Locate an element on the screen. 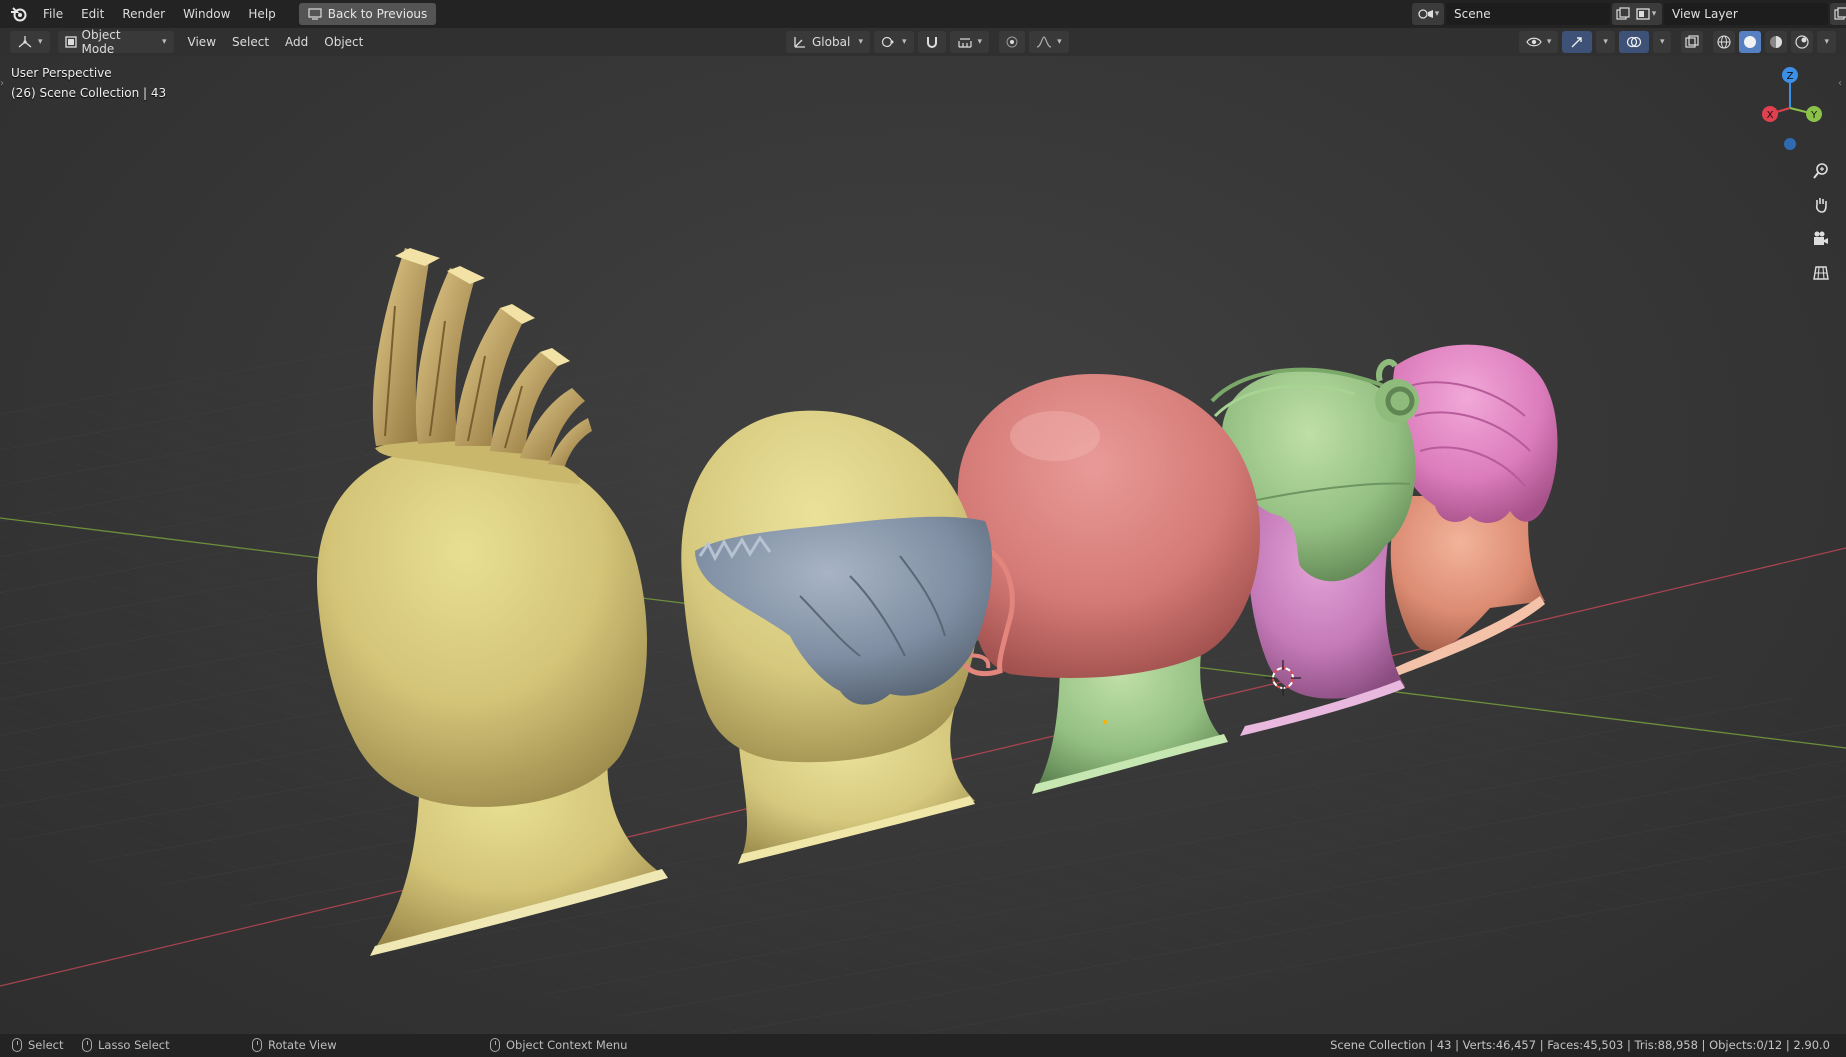 The height and width of the screenshot is (1057, 1846). blender-logo-icon is located at coordinates (19, 14).